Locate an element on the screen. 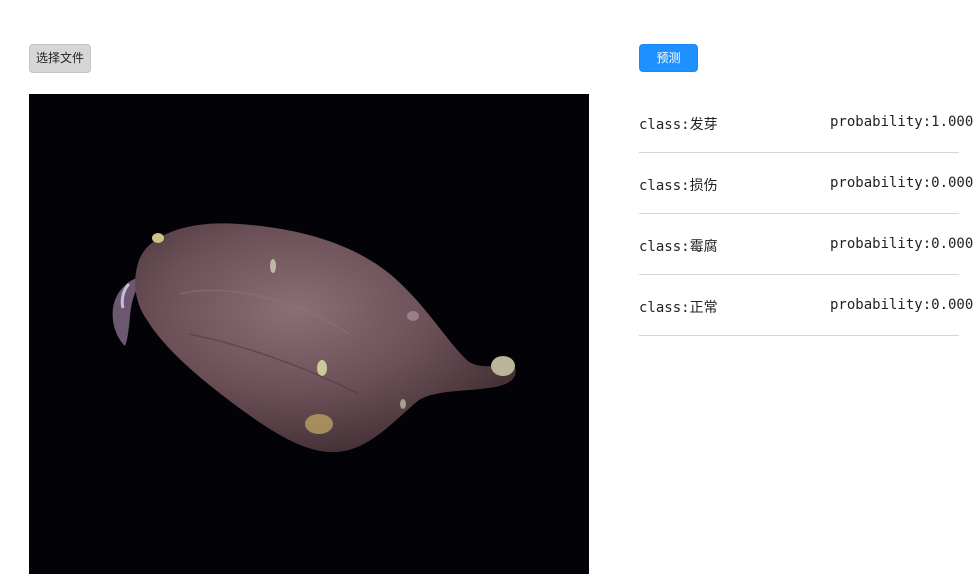  result-class: class:霉腐 is located at coordinates (678, 247).